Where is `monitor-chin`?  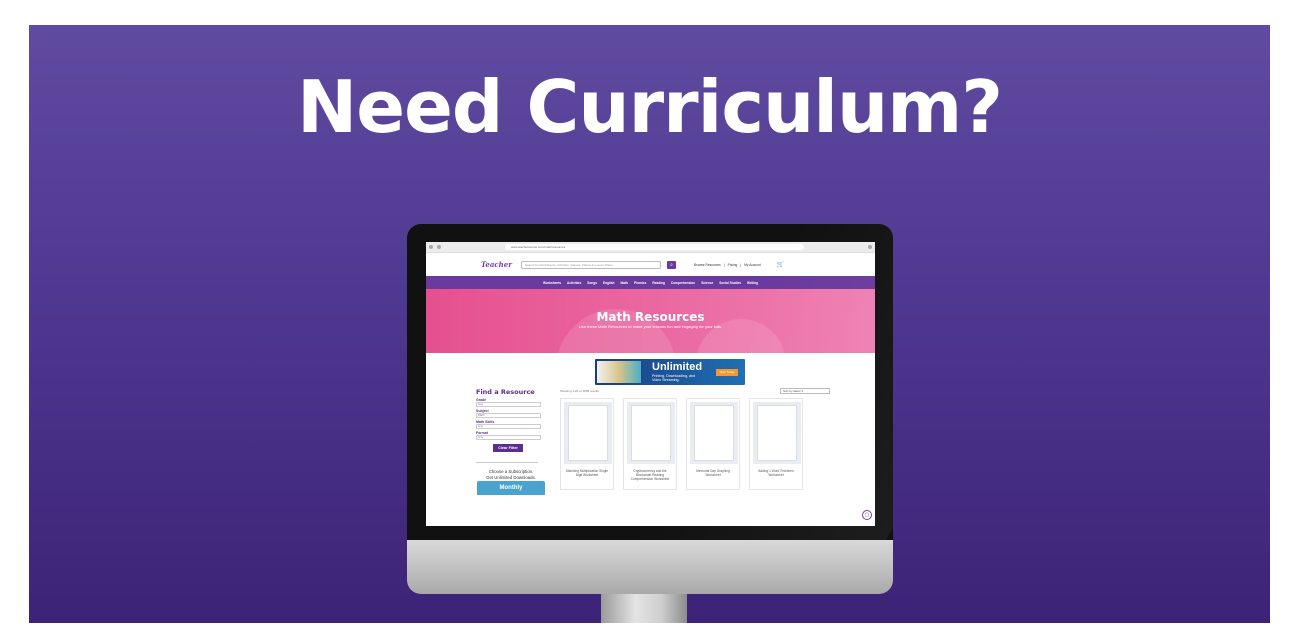
monitor-chin is located at coordinates (650, 567).